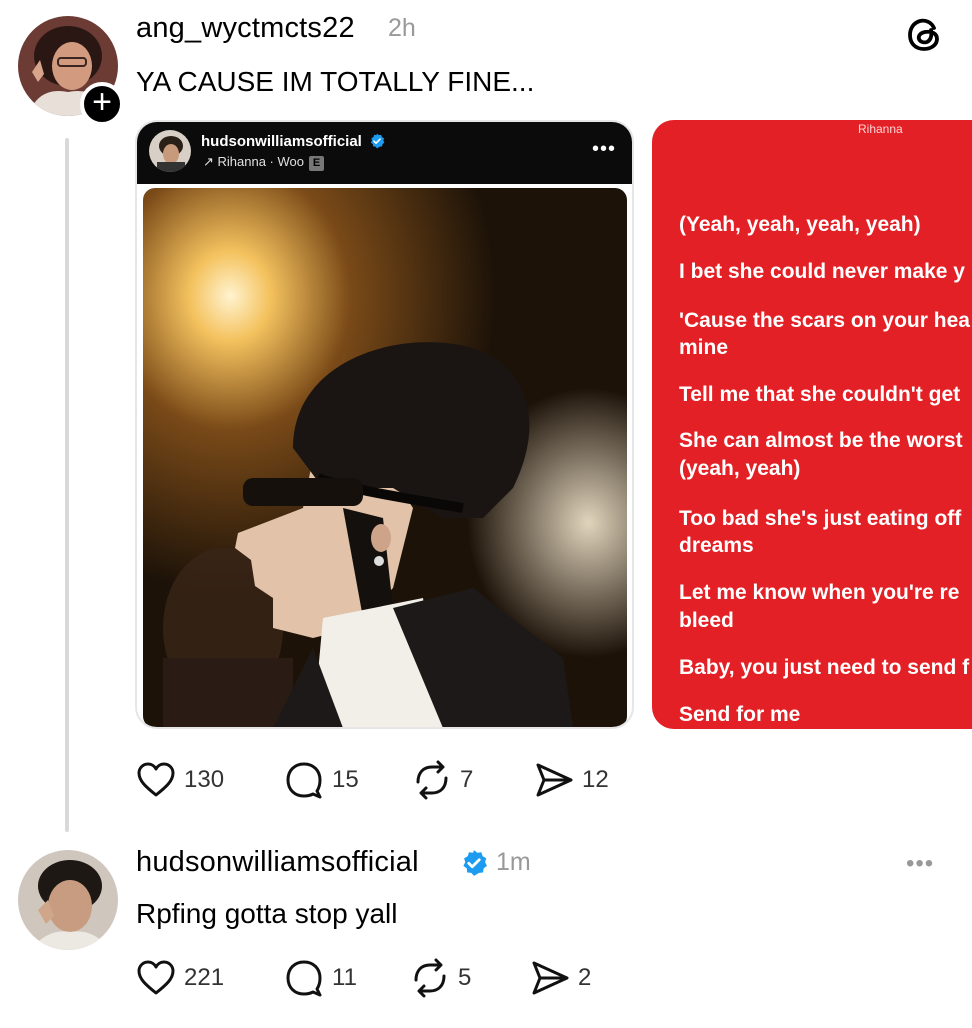 This screenshot has width=972, height=1028. Describe the element at coordinates (316, 163) in the screenshot. I see `explicit-badge: E` at that location.